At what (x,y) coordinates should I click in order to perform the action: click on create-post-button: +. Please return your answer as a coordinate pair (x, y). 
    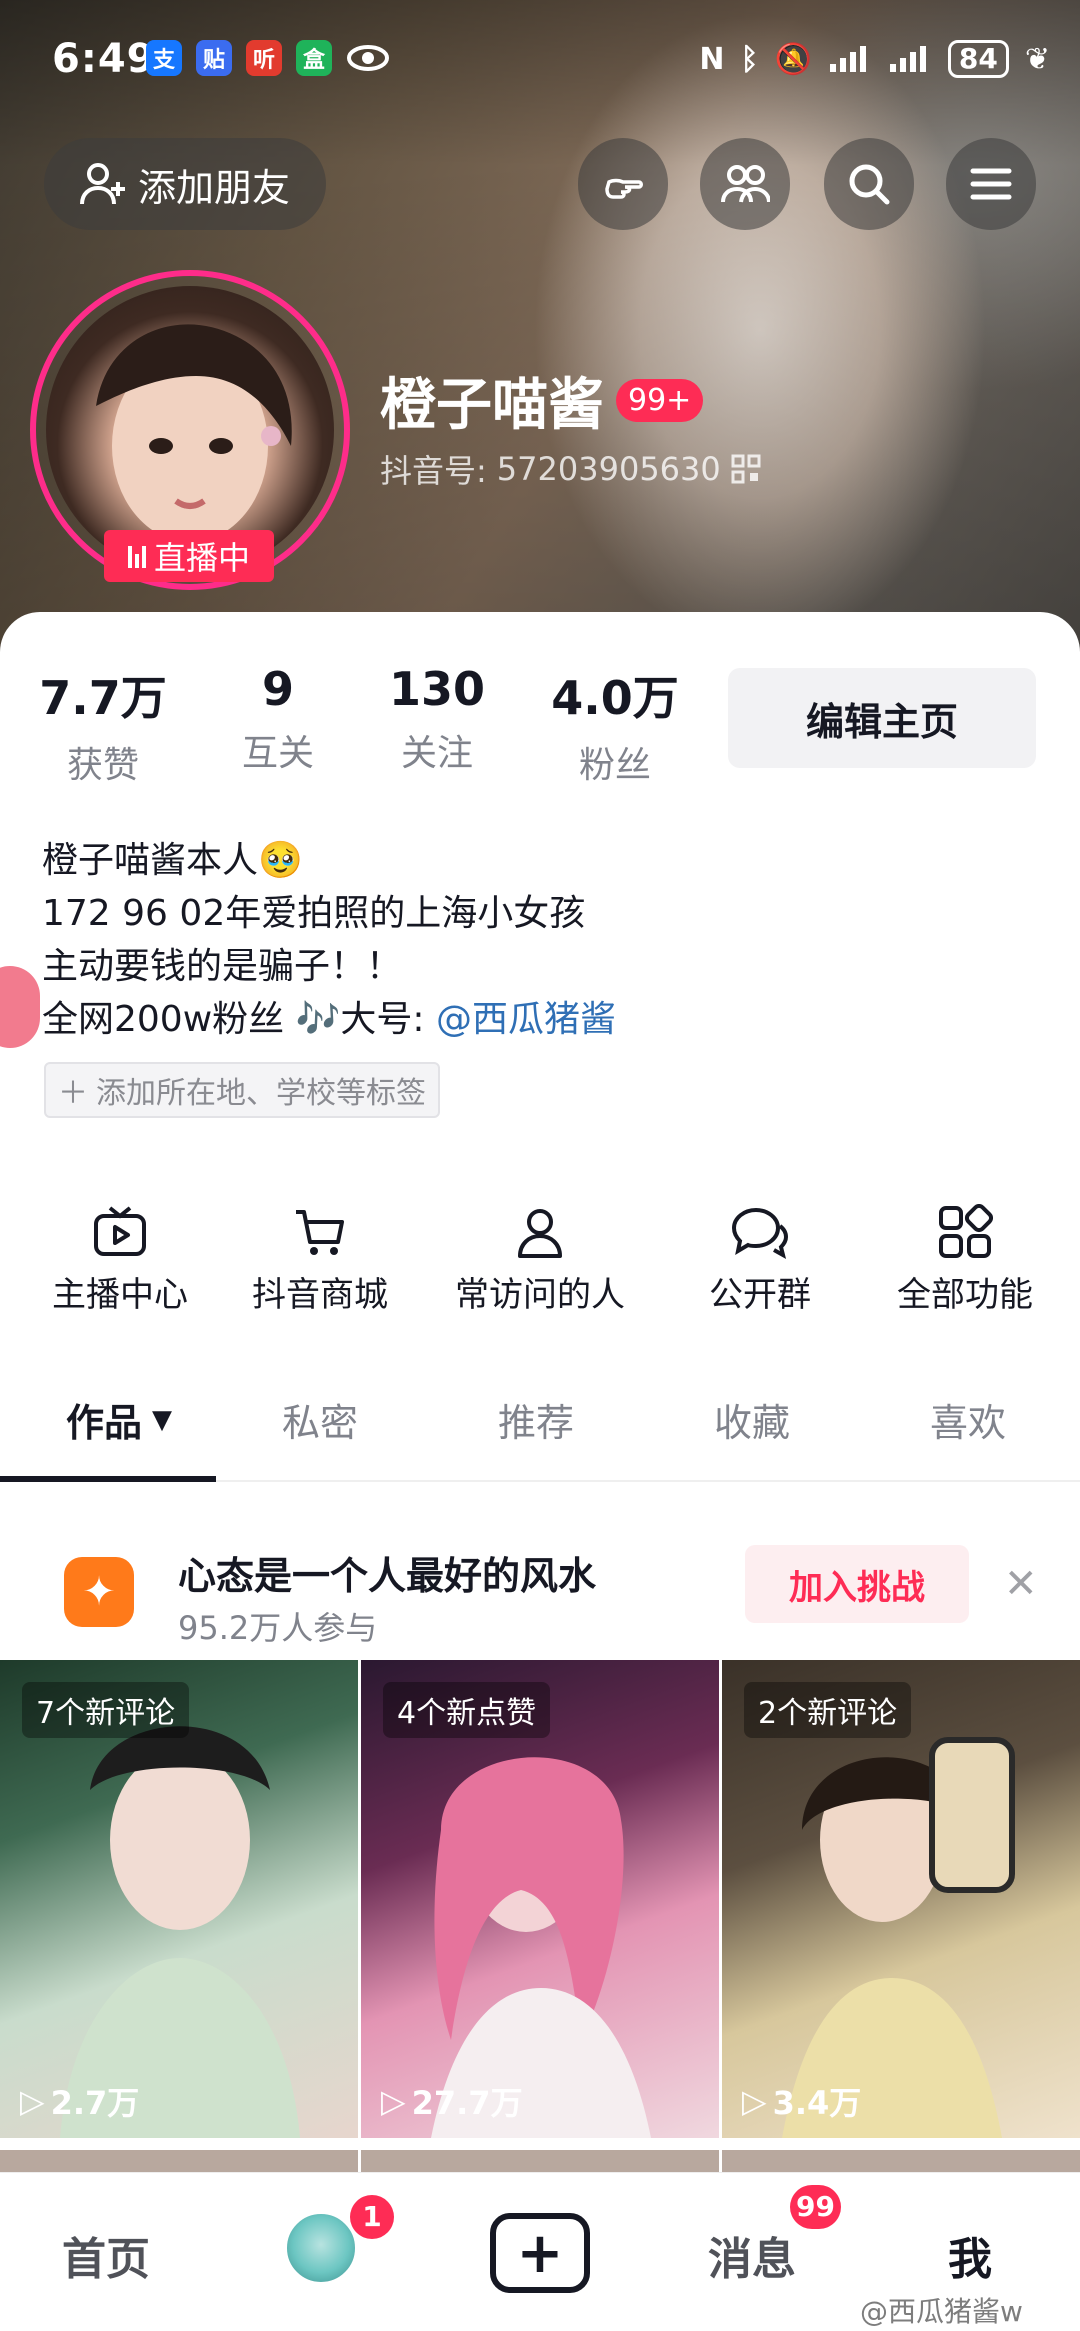
    Looking at the image, I should click on (540, 2253).